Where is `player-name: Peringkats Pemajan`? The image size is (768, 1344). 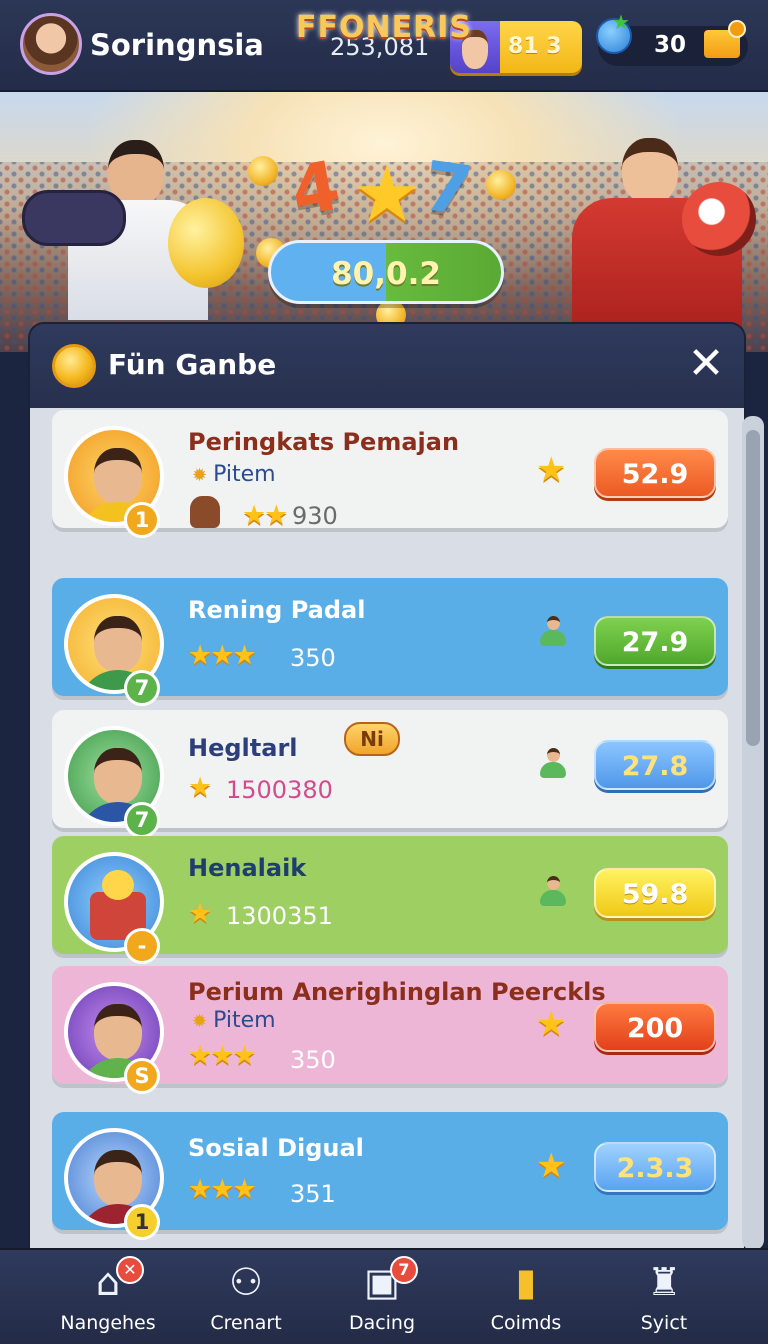
player-name: Peringkats Pemajan is located at coordinates (324, 442).